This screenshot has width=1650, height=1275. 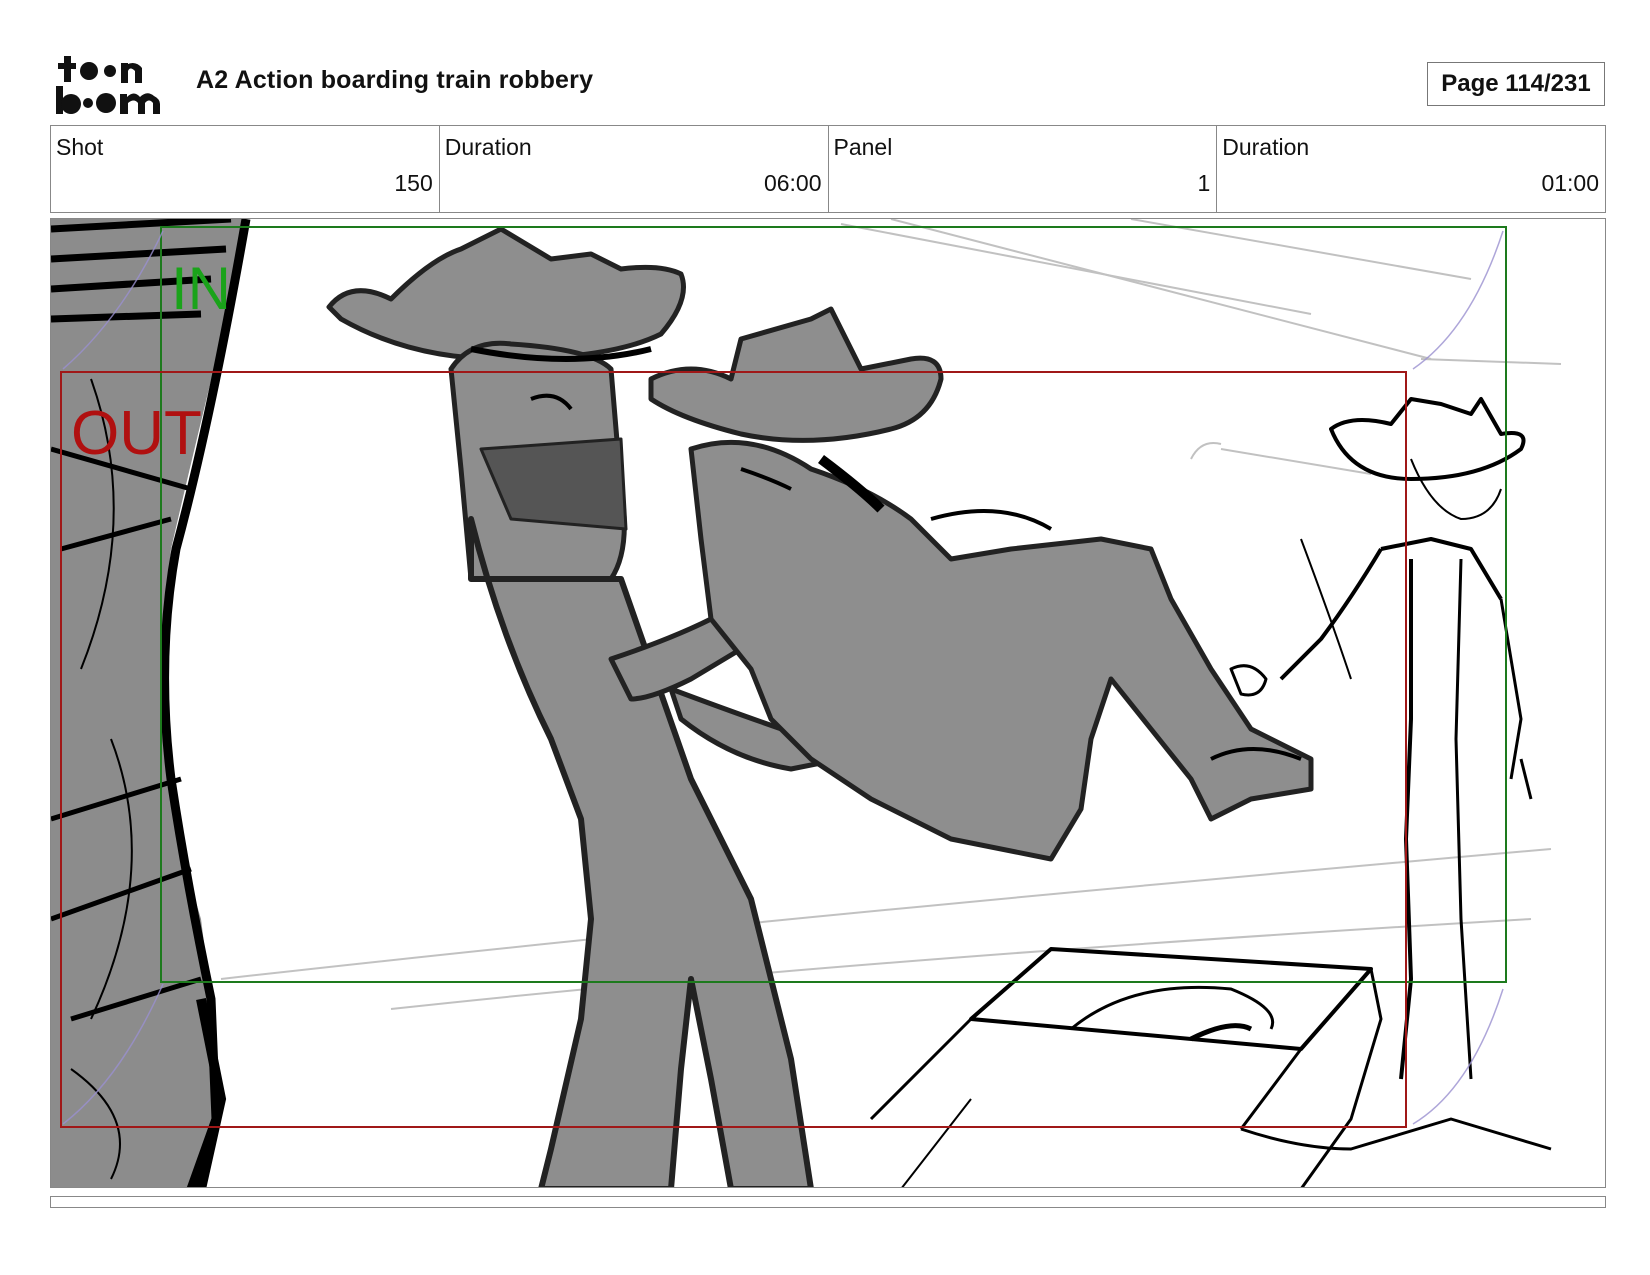 What do you see at coordinates (395, 80) in the screenshot?
I see `document-title: A2 Action boarding train robbery` at bounding box center [395, 80].